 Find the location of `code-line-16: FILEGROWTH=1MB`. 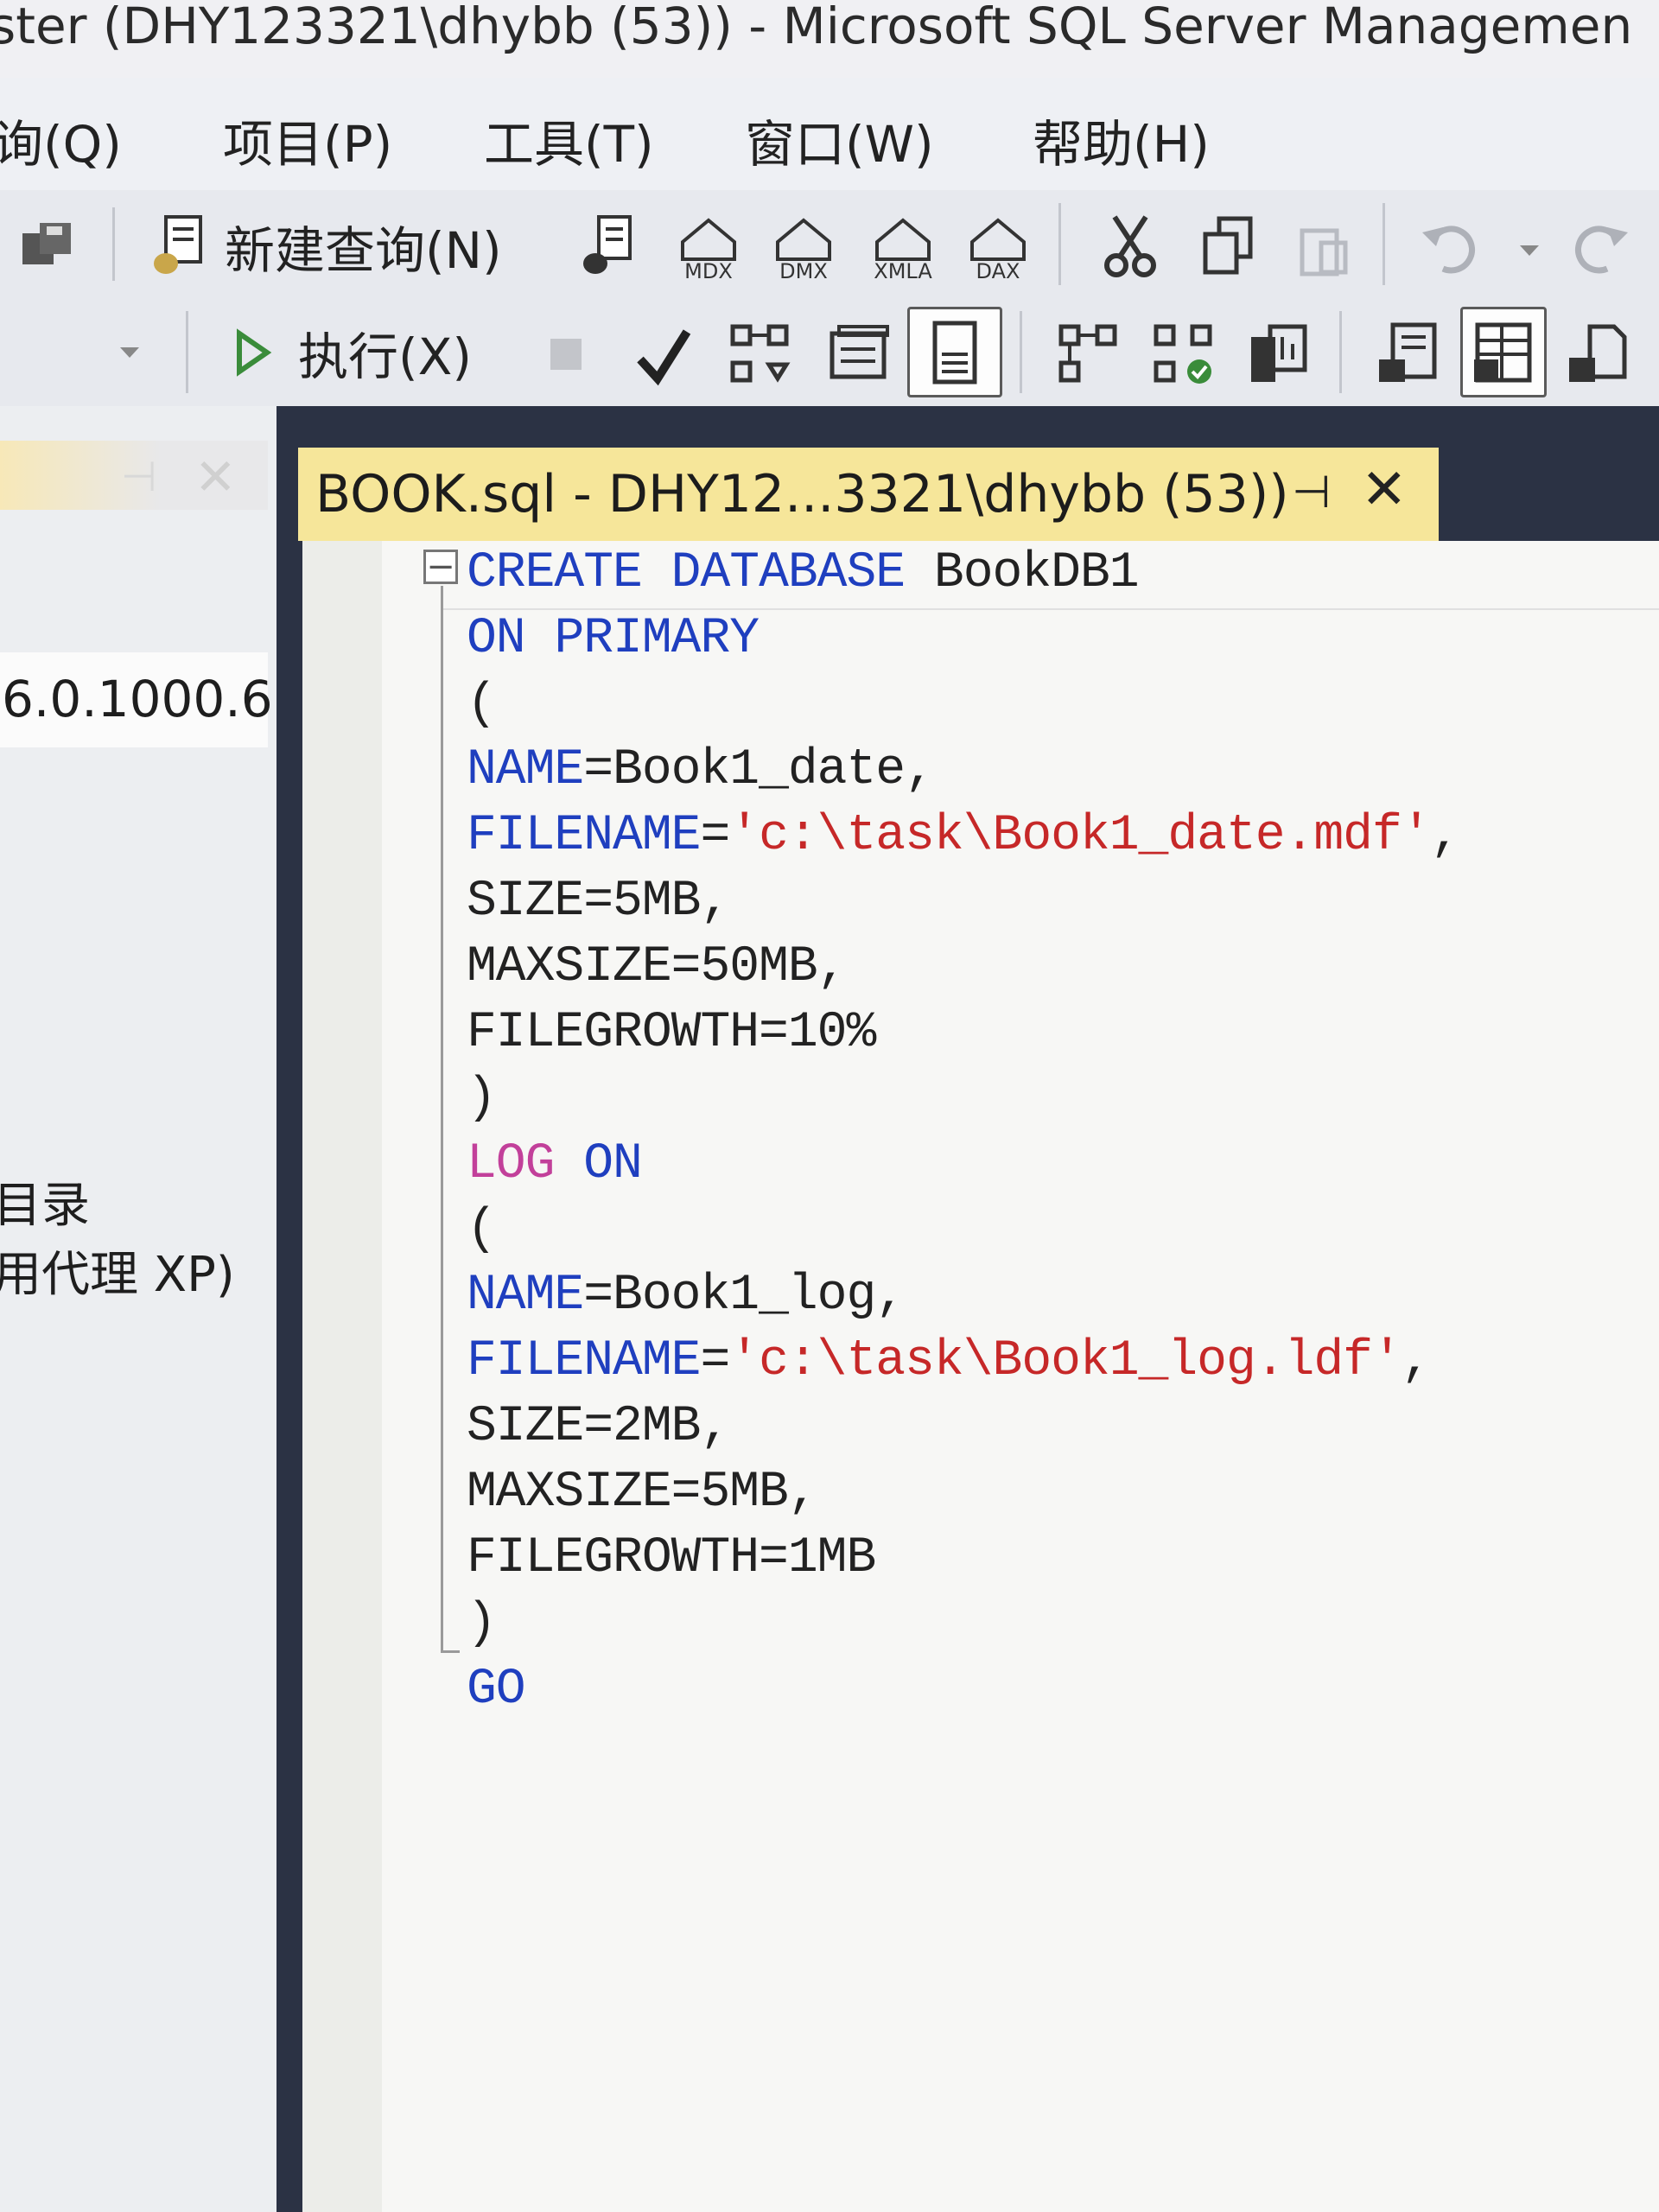

code-line-16: FILEGROWTH=1MB is located at coordinates (671, 1558).